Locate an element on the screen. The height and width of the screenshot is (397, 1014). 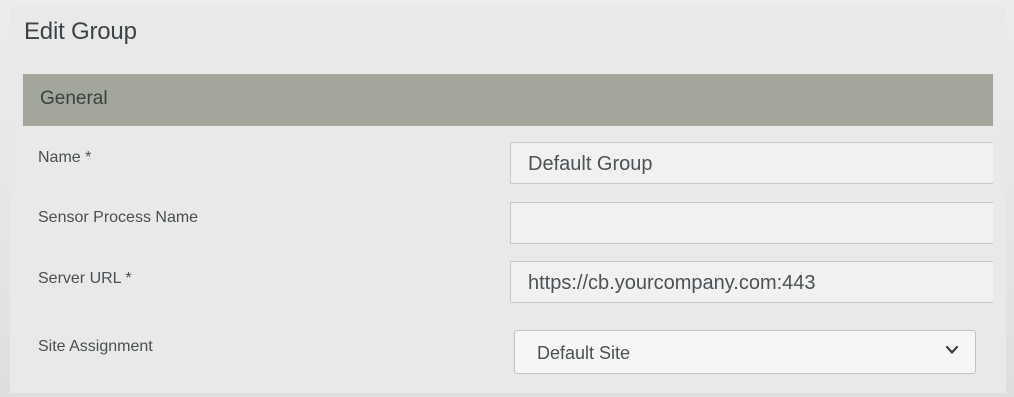
section-header-general: General is located at coordinates (508, 100).